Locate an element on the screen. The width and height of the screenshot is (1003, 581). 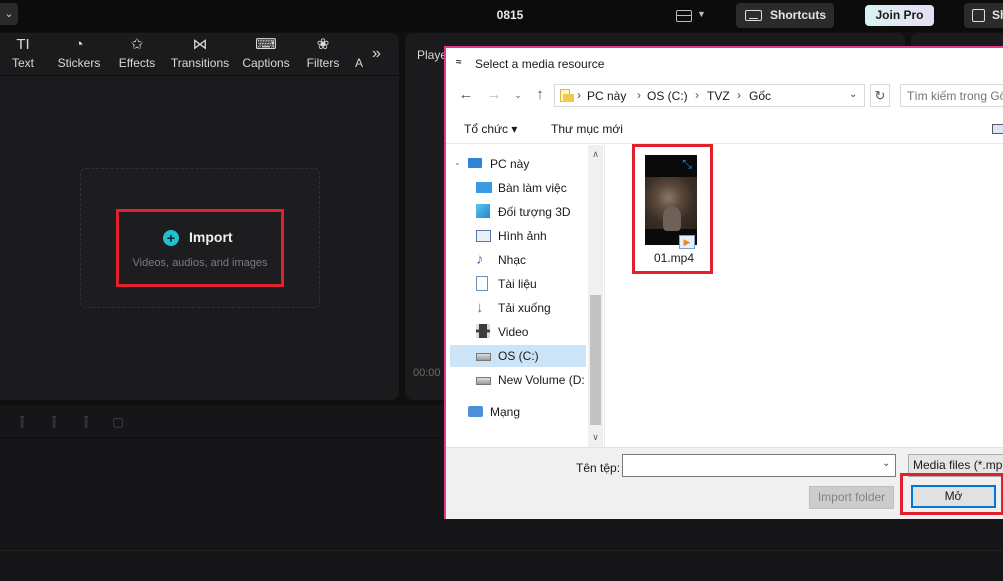
up-arrow-icon: ↑ is located at coordinates (540, 95).